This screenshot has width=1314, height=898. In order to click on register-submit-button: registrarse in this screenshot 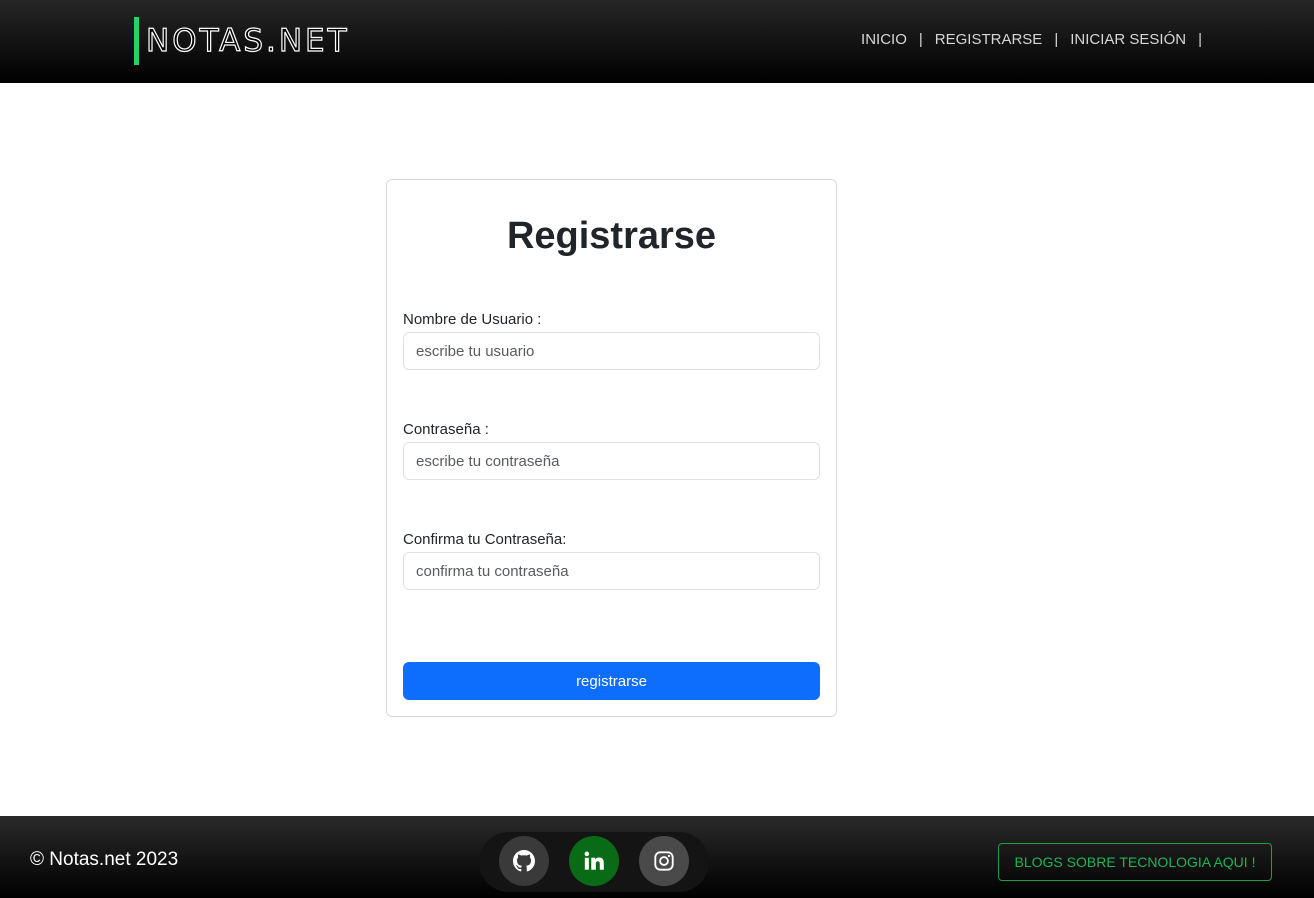, I will do `click(611, 681)`.